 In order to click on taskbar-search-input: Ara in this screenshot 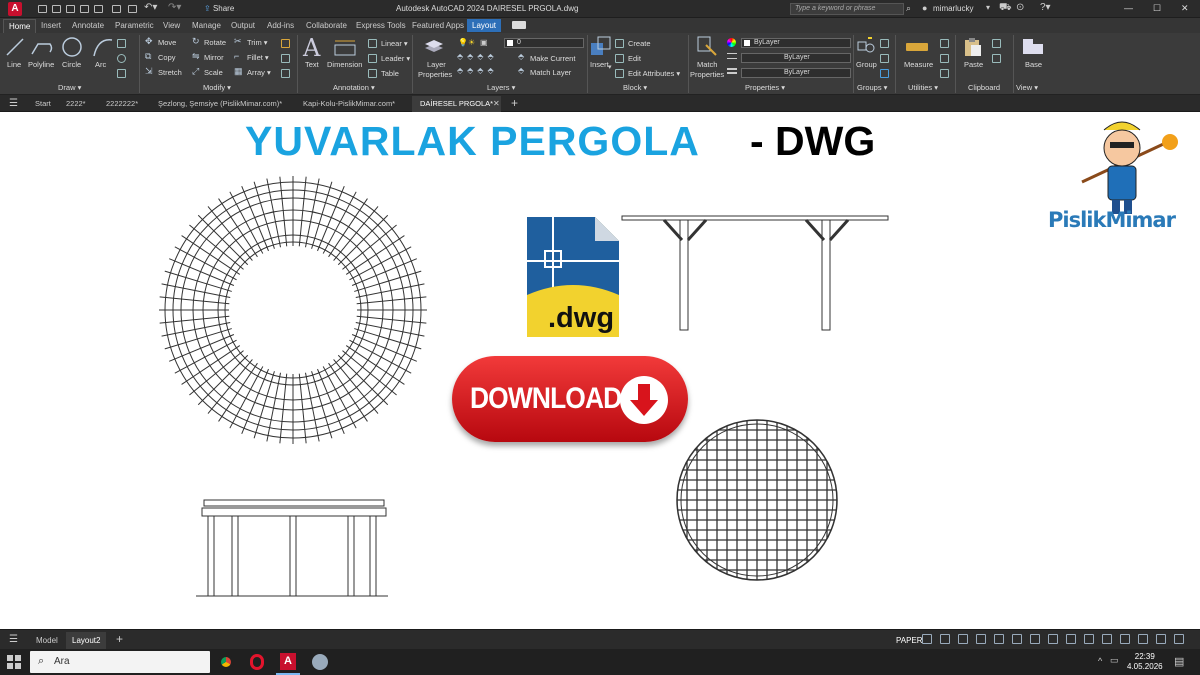, I will do `click(120, 662)`.